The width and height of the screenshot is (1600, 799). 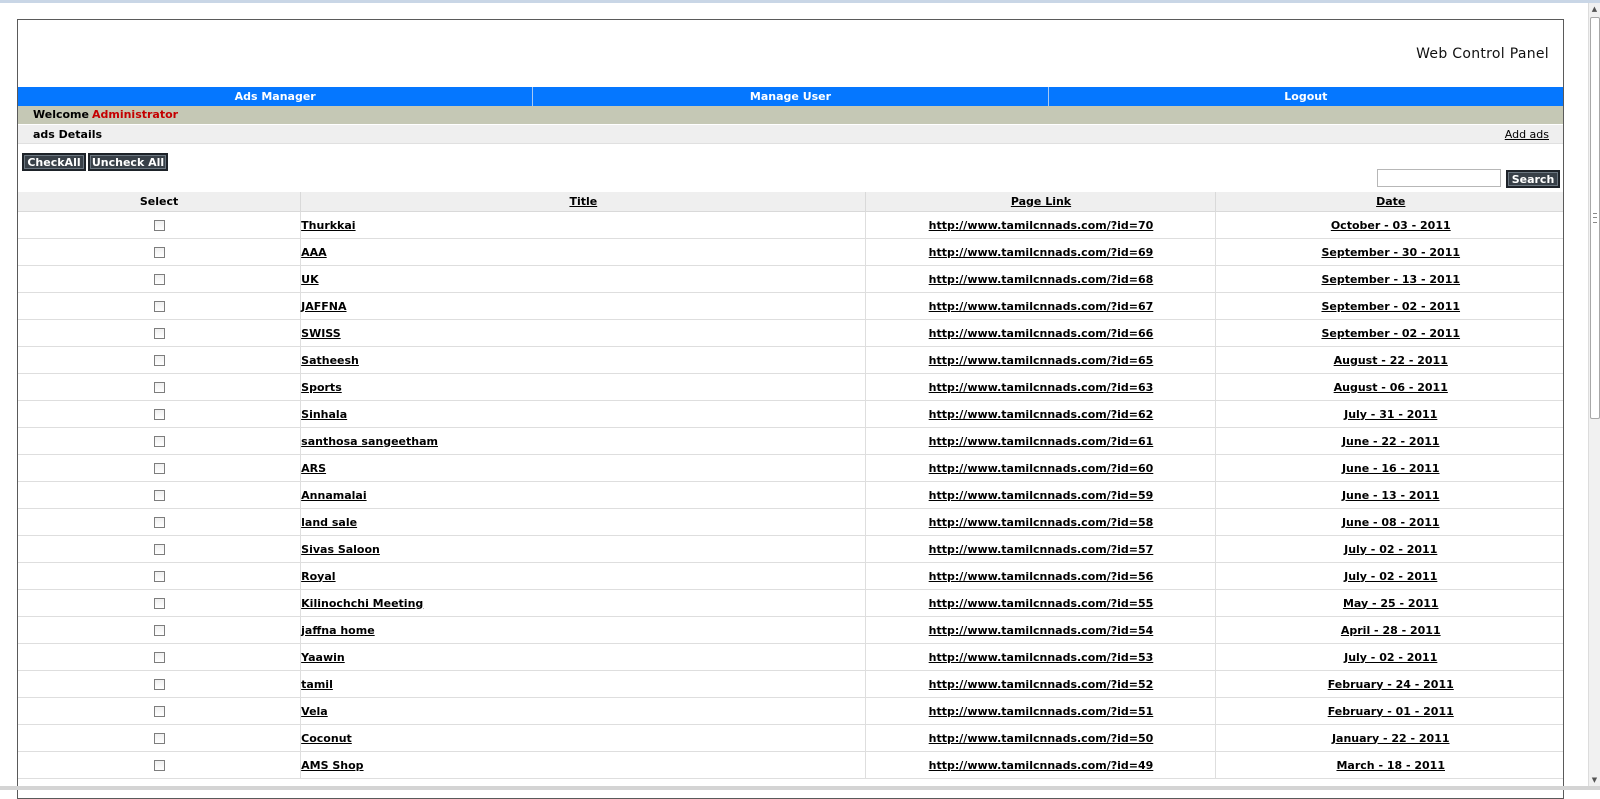 What do you see at coordinates (323, 657) in the screenshot?
I see `ad-title-link: Yaawin` at bounding box center [323, 657].